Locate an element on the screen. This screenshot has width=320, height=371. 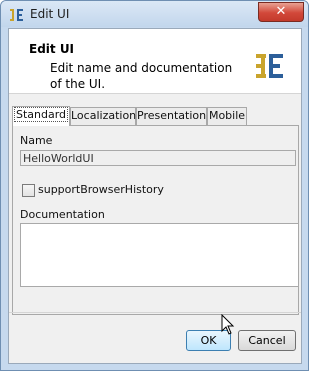
app-logo-icon is located at coordinates (269, 66).